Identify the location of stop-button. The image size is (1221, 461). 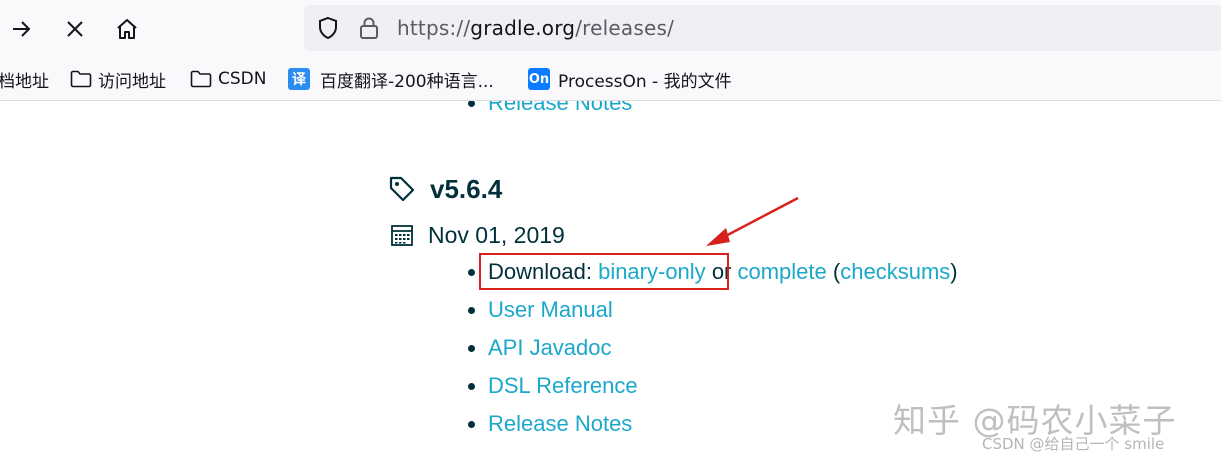
(75, 29).